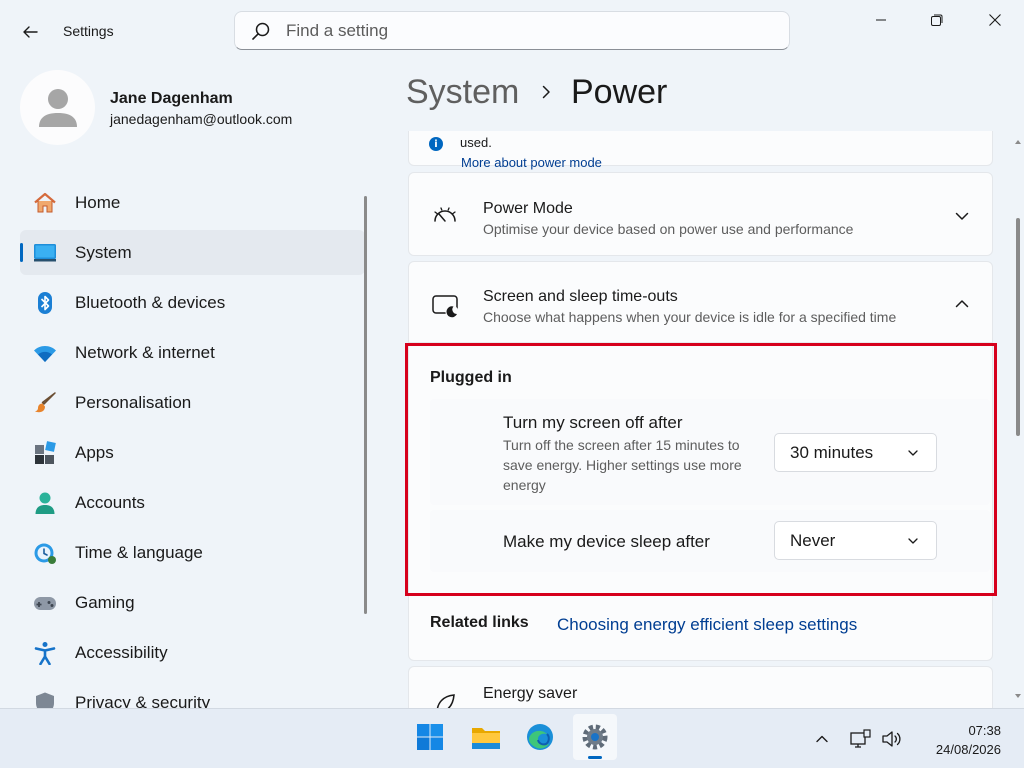 The width and height of the screenshot is (1024, 768). I want to click on settings-icon, so click(595, 737).